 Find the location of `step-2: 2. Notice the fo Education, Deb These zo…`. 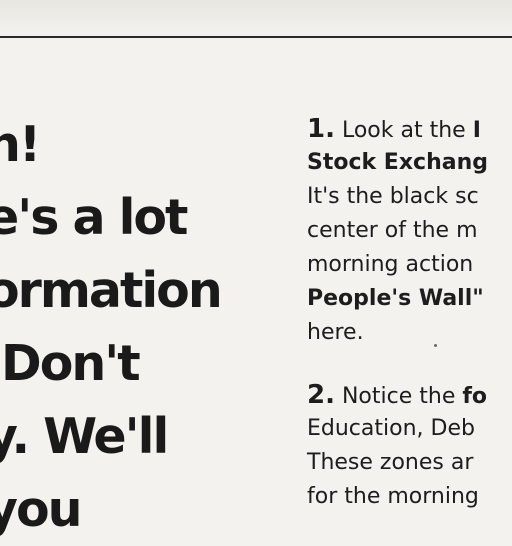

step-2: 2. Notice the fo Education, Deb These zo… is located at coordinates (409, 446).